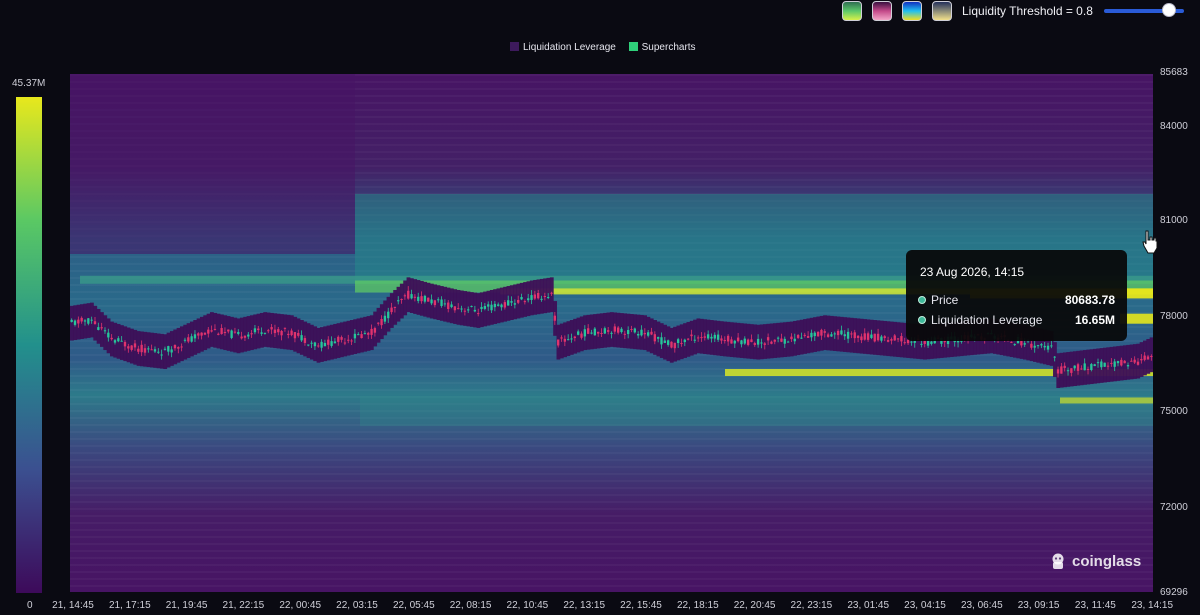  Describe the element at coordinates (1094, 320) in the screenshot. I see `tooltip-value: 16.65M` at that location.